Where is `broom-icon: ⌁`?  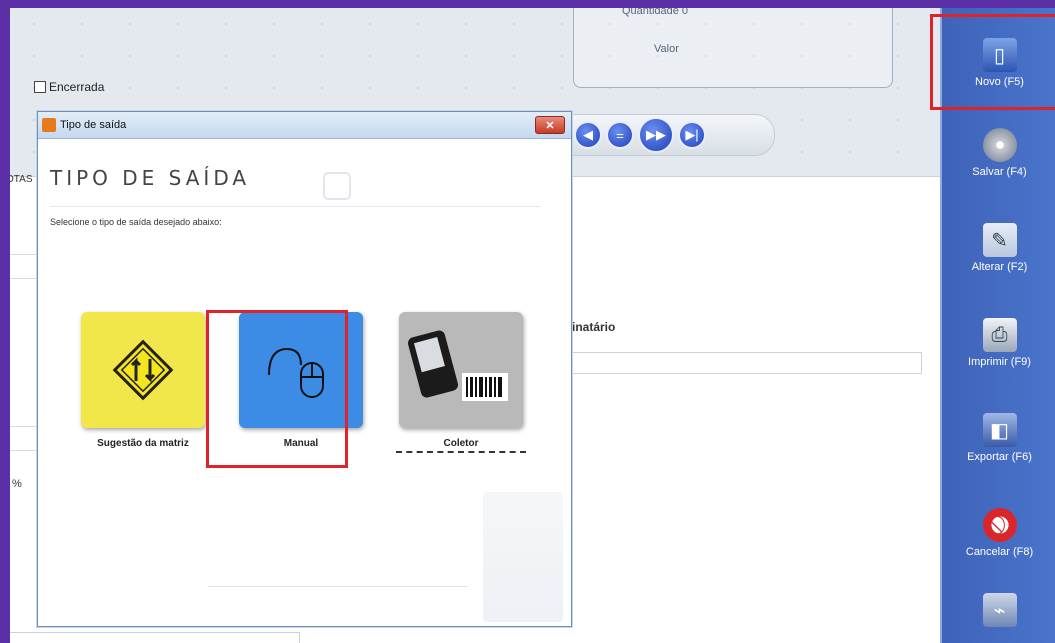
broom-icon: ⌁ is located at coordinates (999, 610).